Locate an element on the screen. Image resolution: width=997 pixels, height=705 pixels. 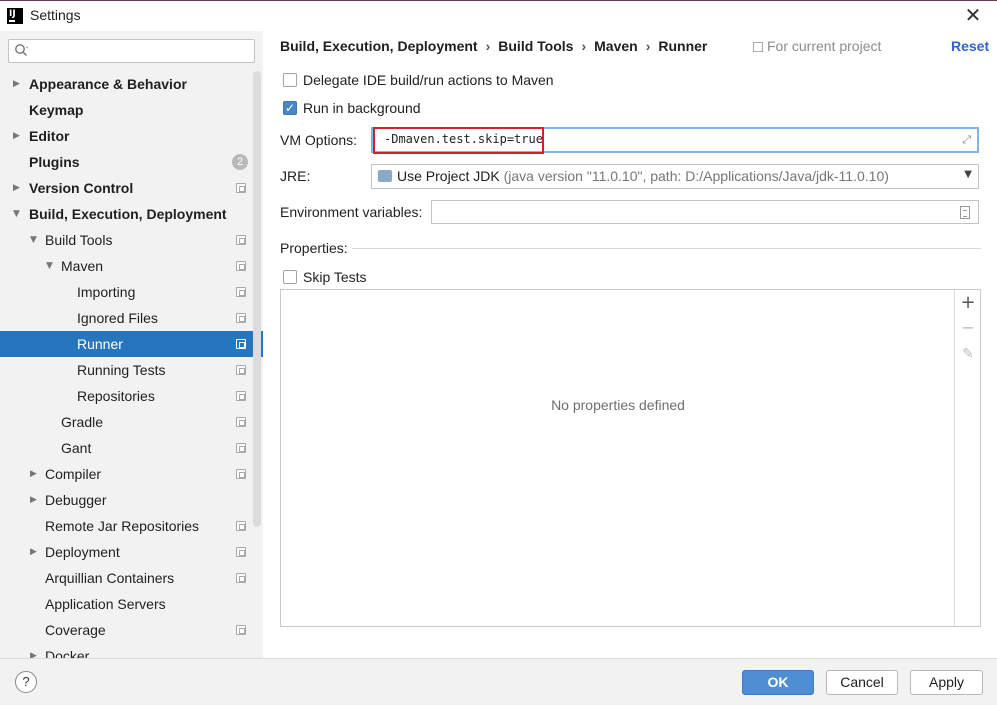
sidebar-item-runner: Runner is located at coordinates (131, 344).